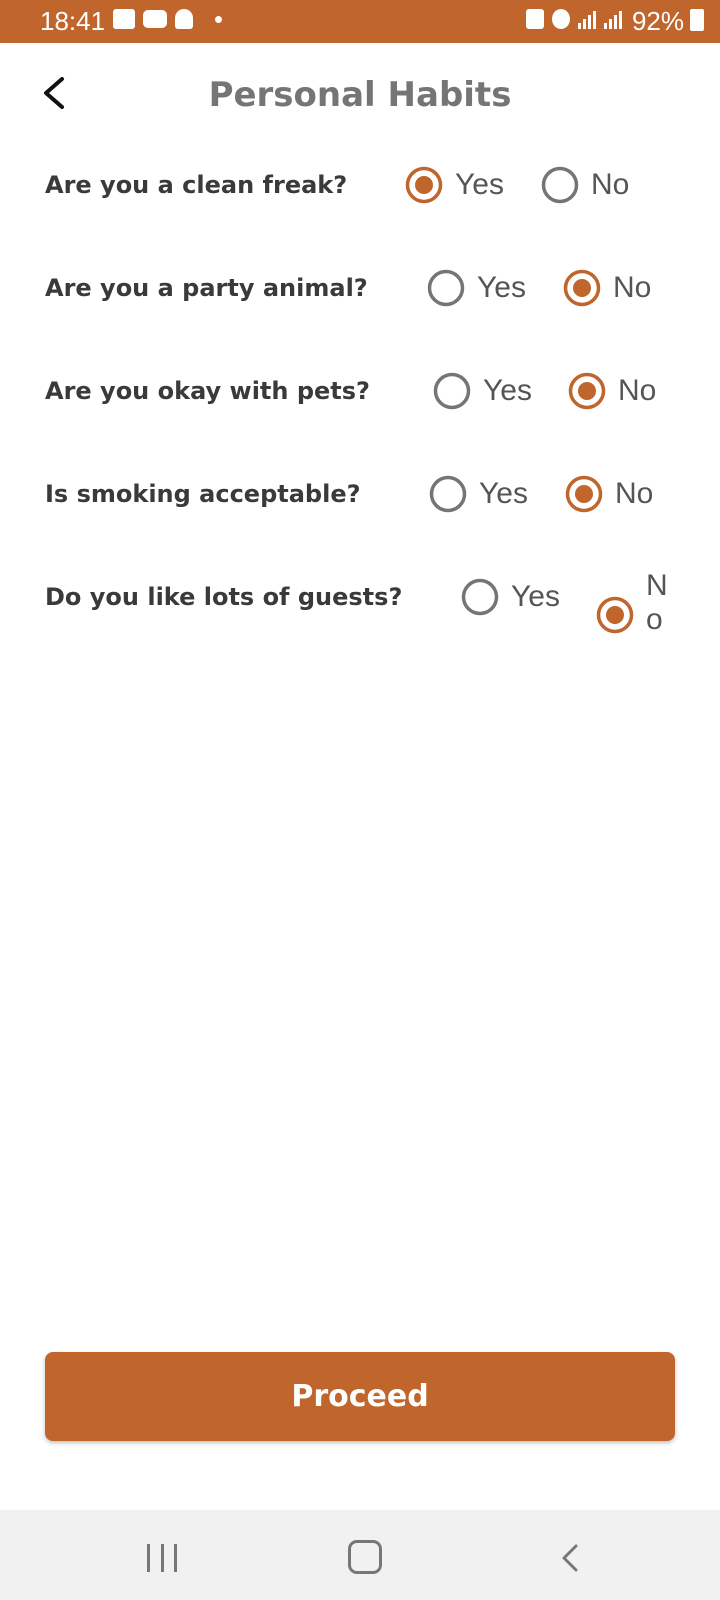 The image size is (720, 1600). I want to click on lock-icon, so click(535, 19).